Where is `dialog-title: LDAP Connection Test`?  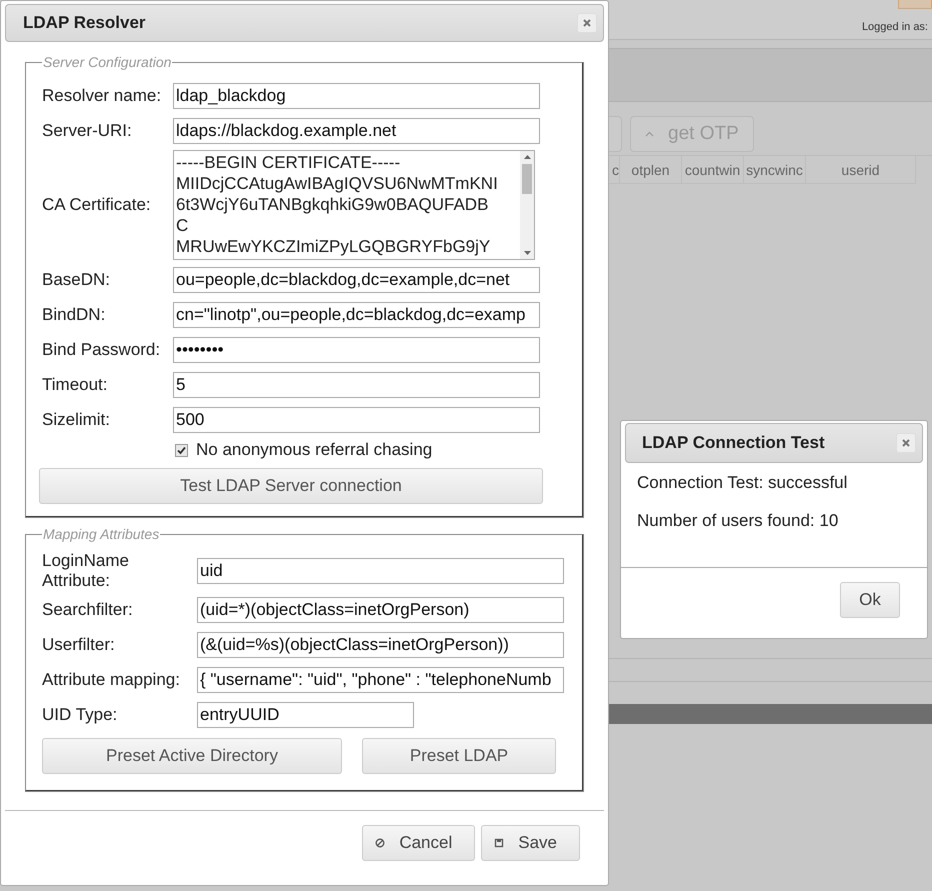
dialog-title: LDAP Connection Test is located at coordinates (733, 443).